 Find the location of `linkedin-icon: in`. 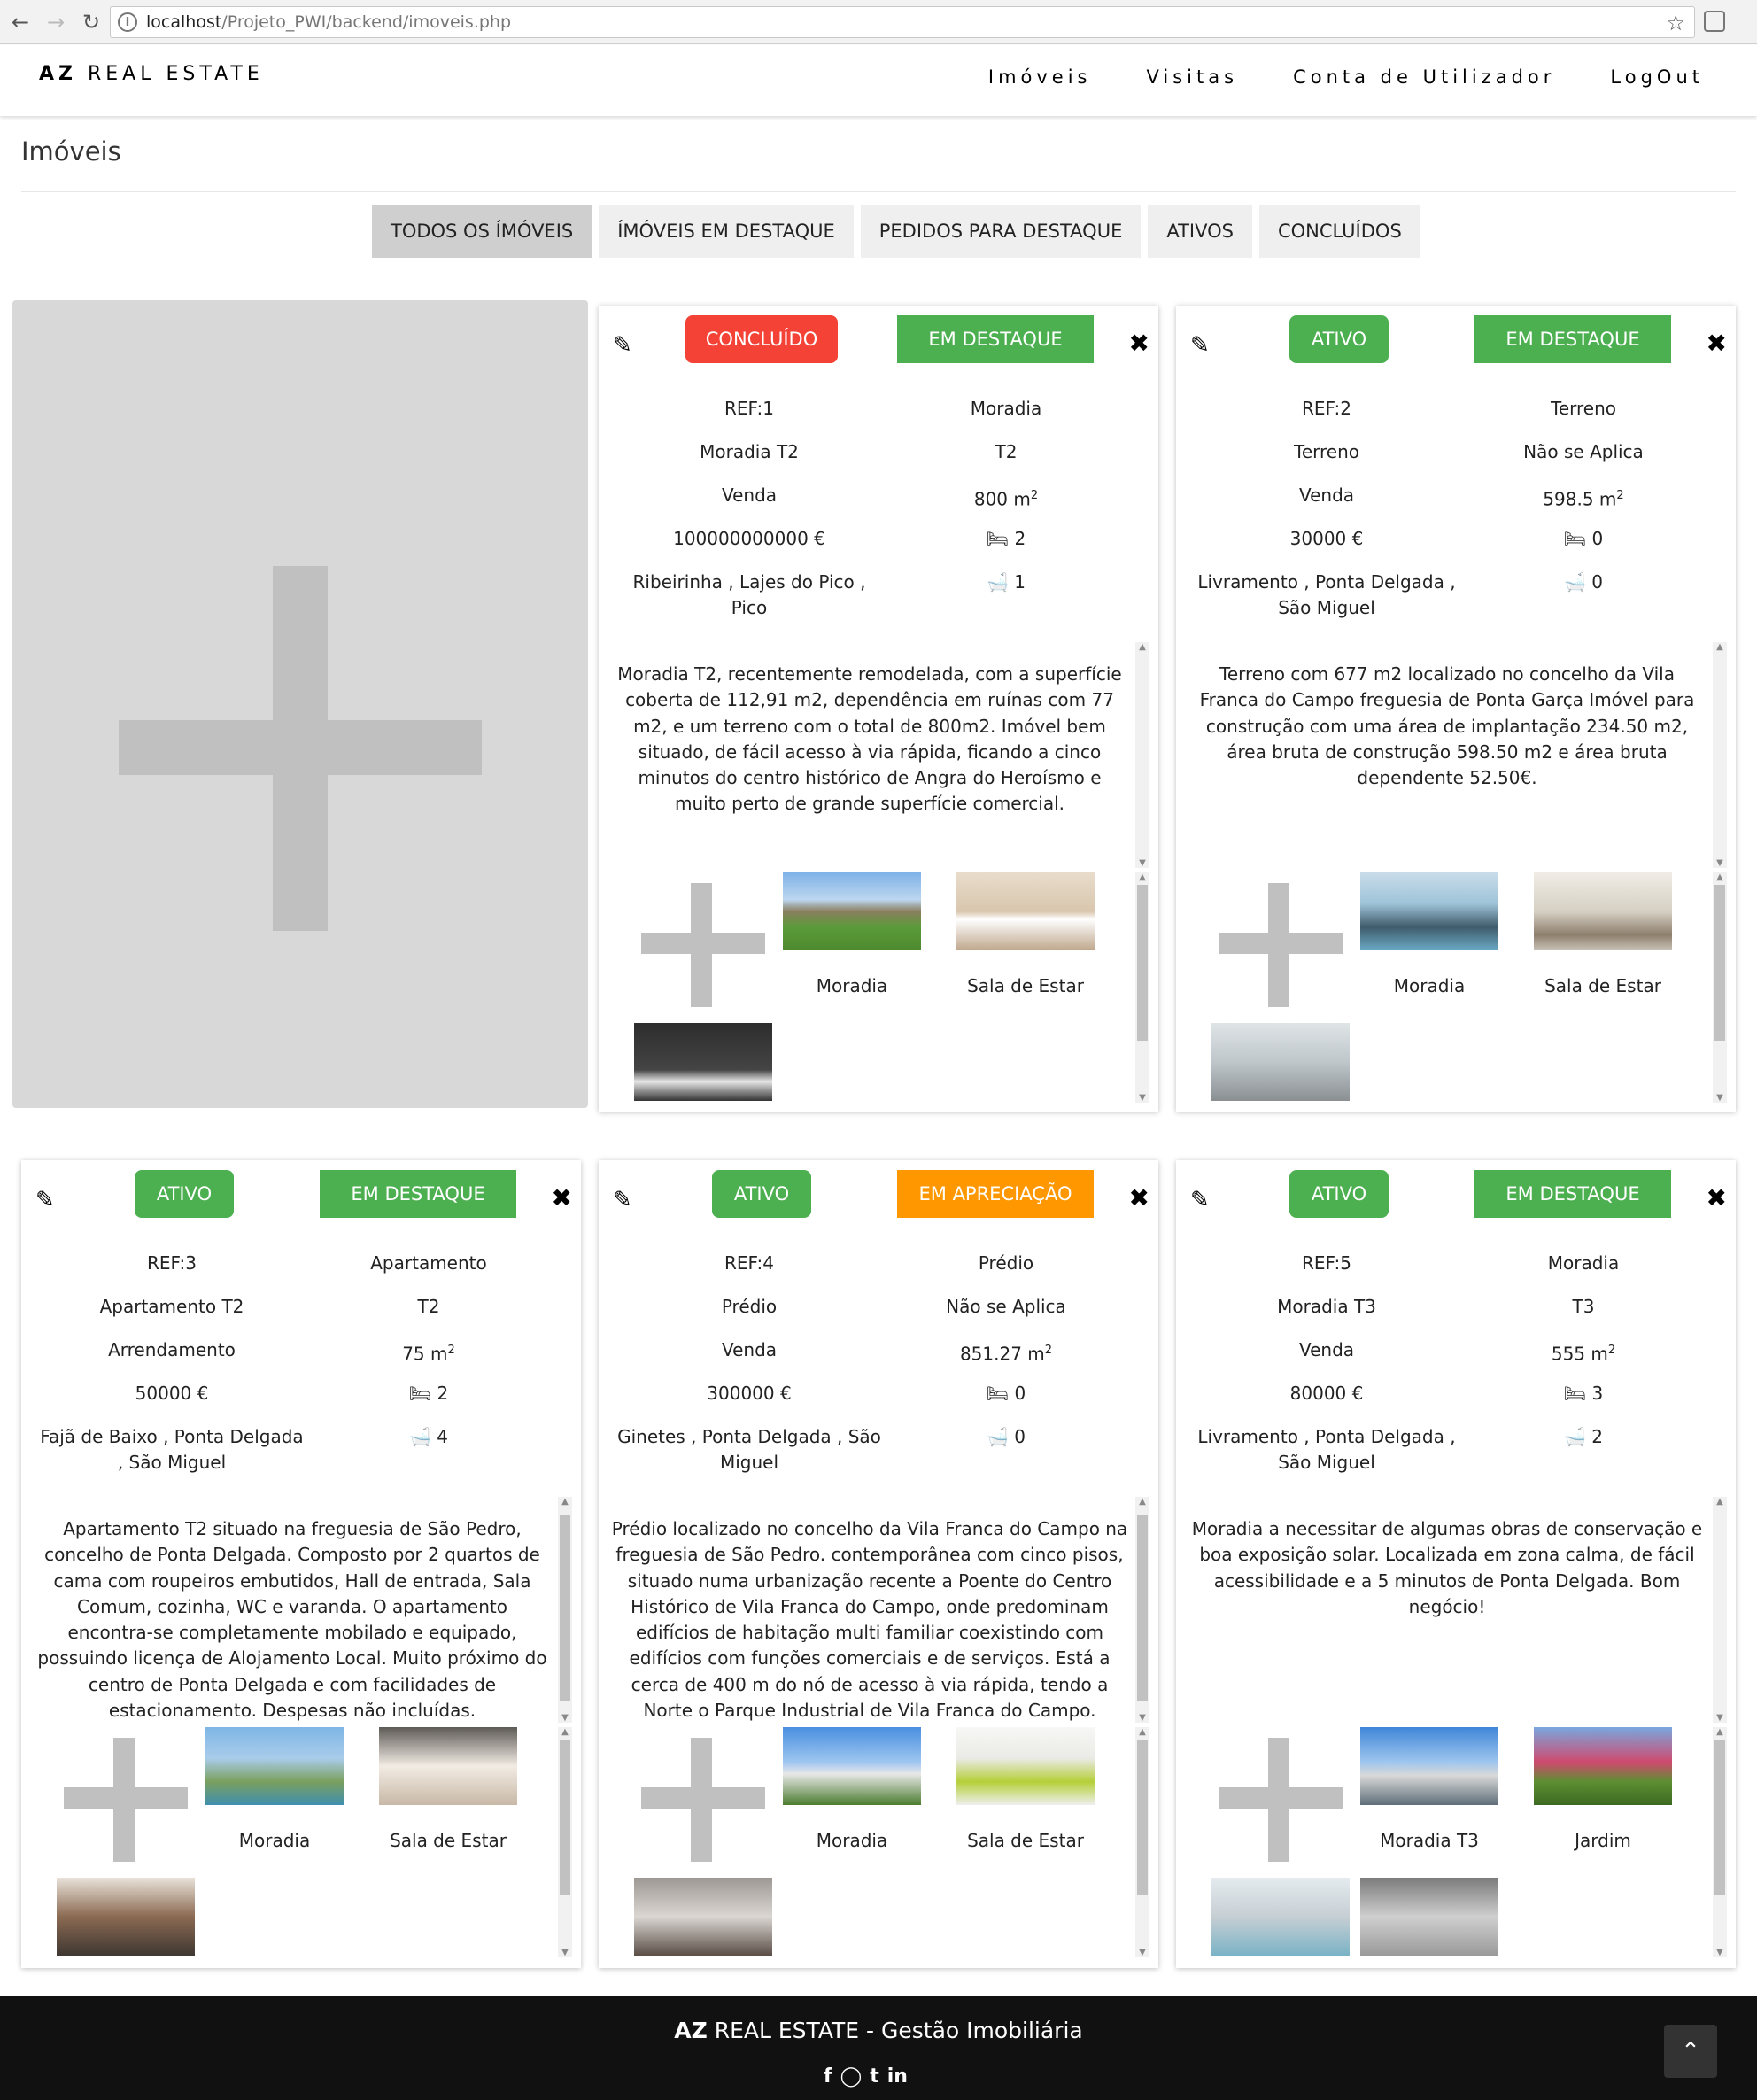

linkedin-icon: in is located at coordinates (897, 2076).